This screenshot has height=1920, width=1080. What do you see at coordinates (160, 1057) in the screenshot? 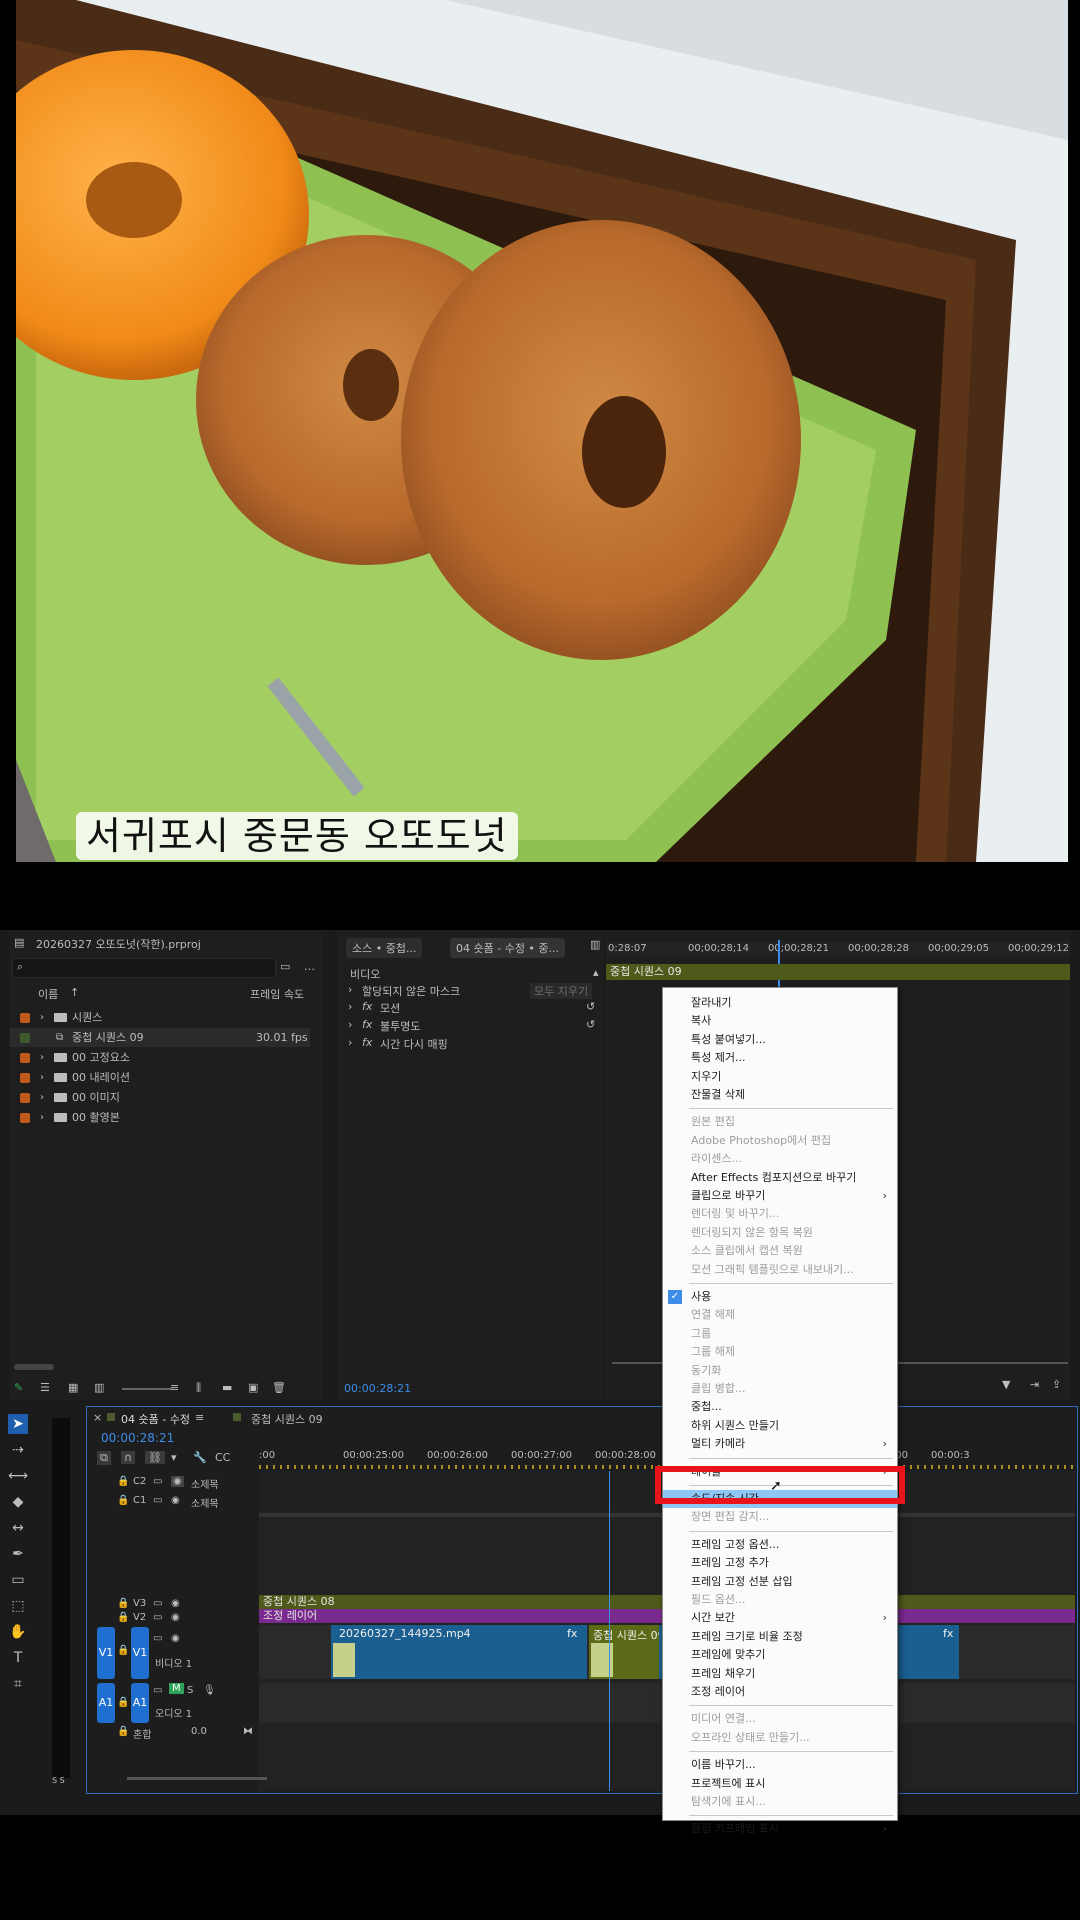
I see `project-item-folder: › 00 고정요소` at bounding box center [160, 1057].